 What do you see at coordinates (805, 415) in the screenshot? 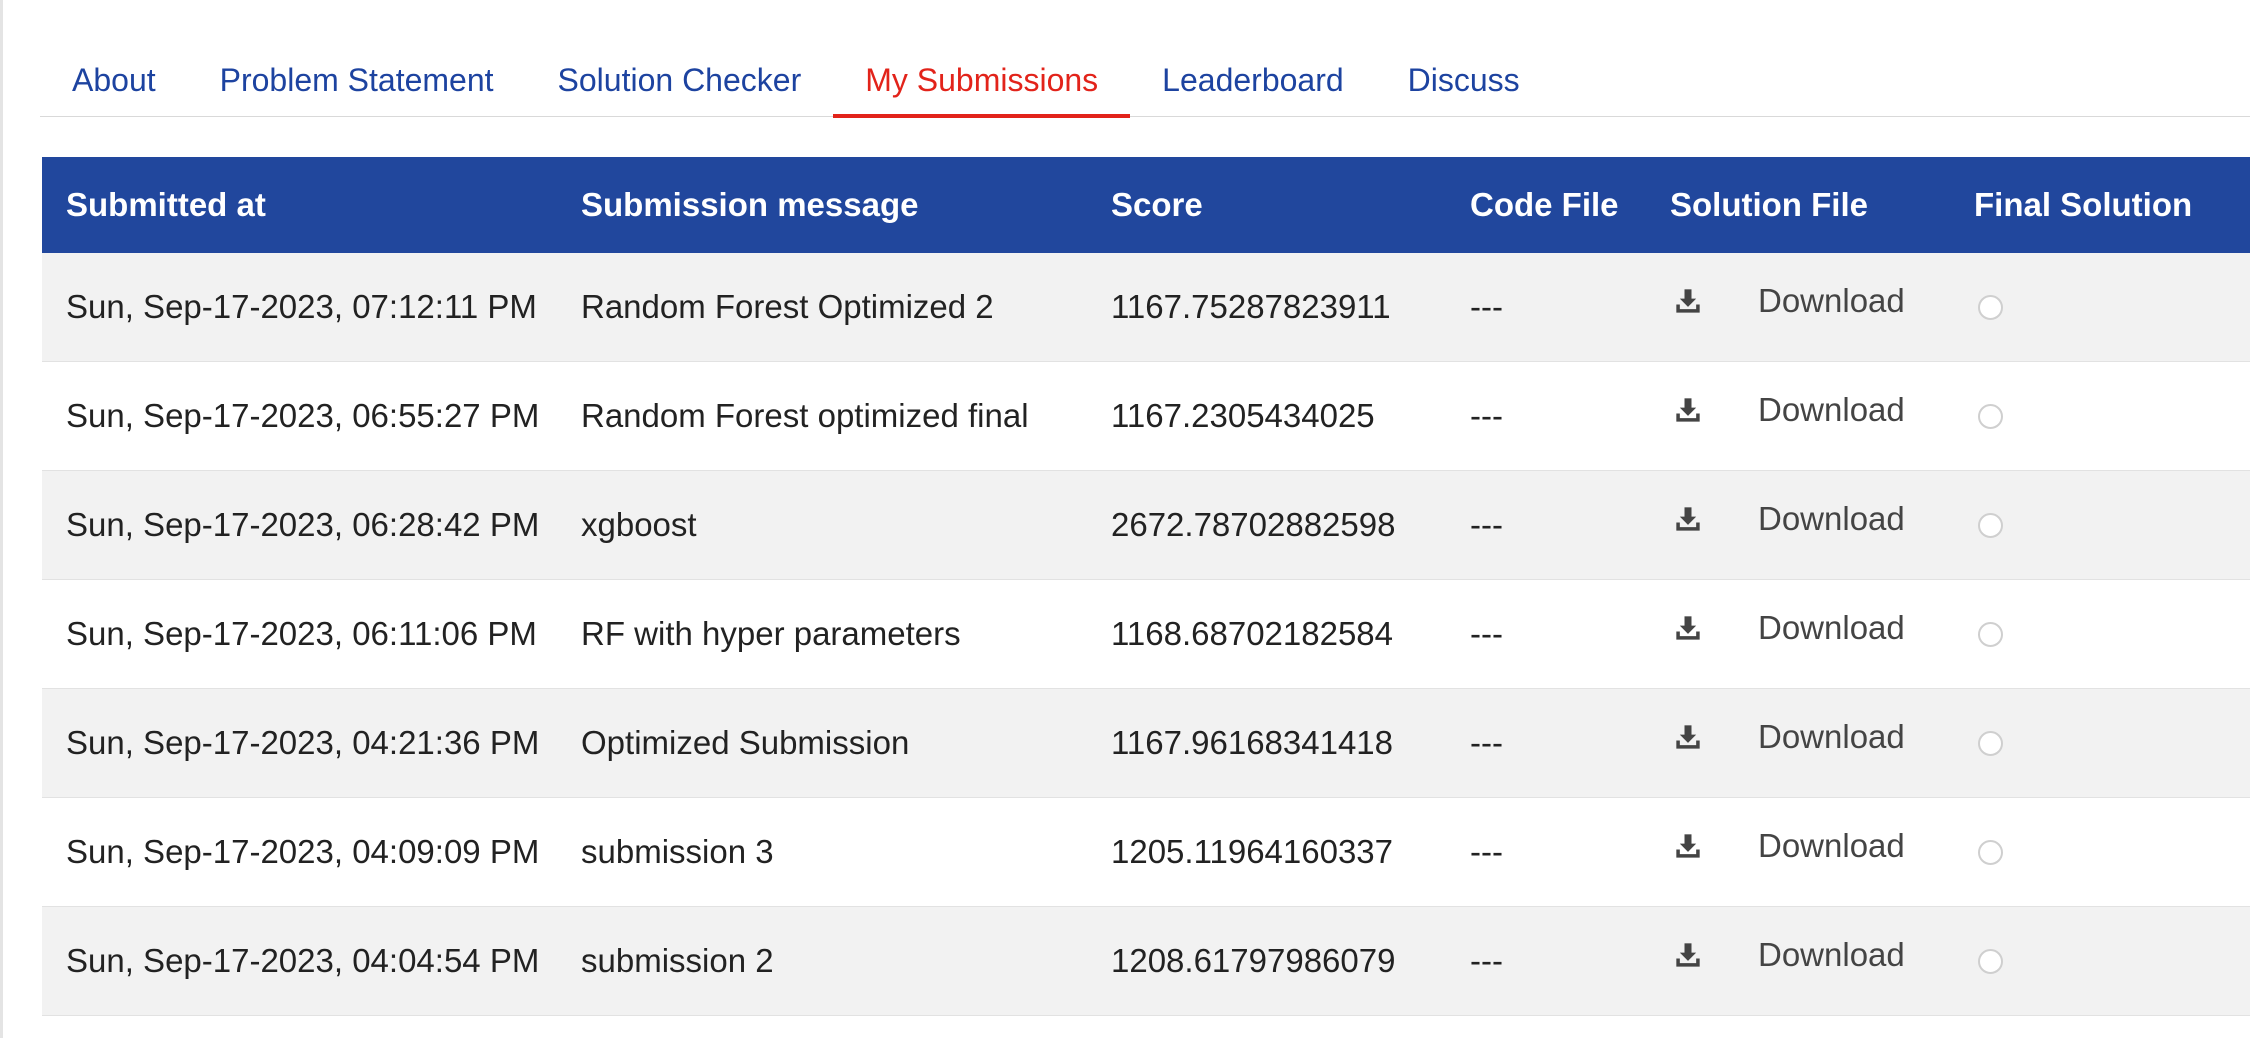
I see `submission-message-cell: Random Forest optimized final` at bounding box center [805, 415].